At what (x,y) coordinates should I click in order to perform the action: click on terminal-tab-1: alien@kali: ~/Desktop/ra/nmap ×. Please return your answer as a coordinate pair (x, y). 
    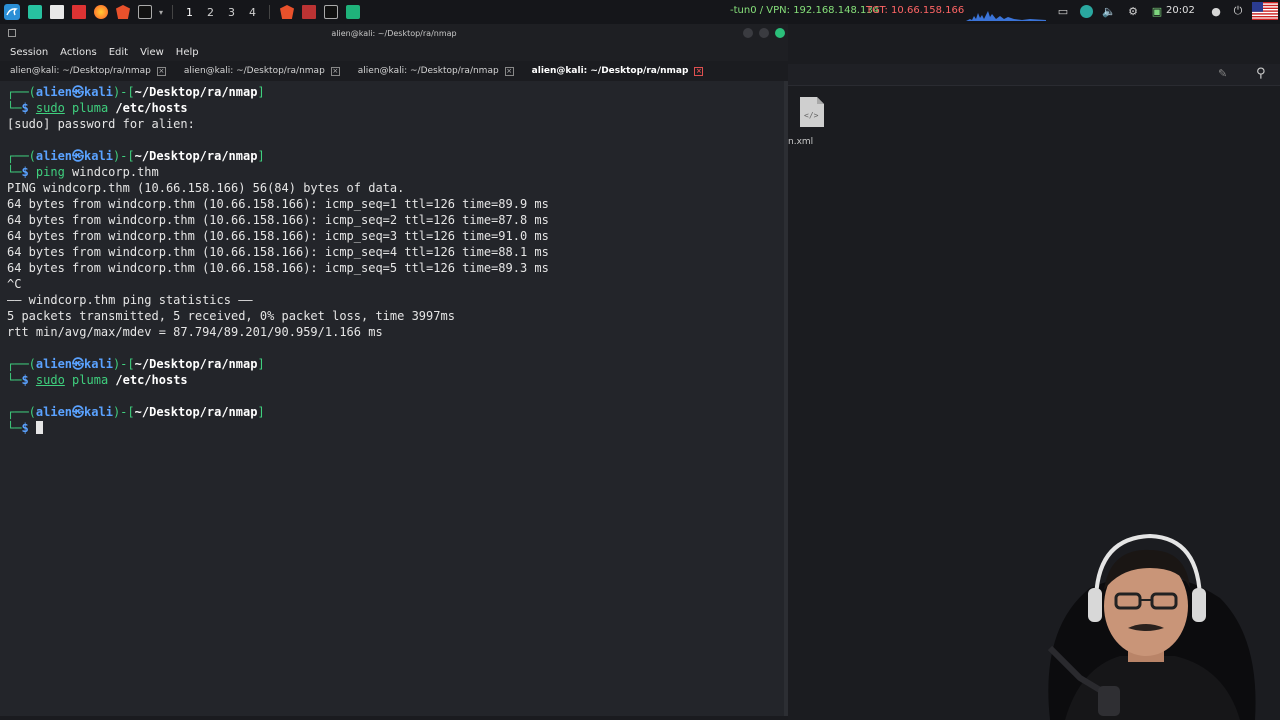
    Looking at the image, I should click on (87, 71).